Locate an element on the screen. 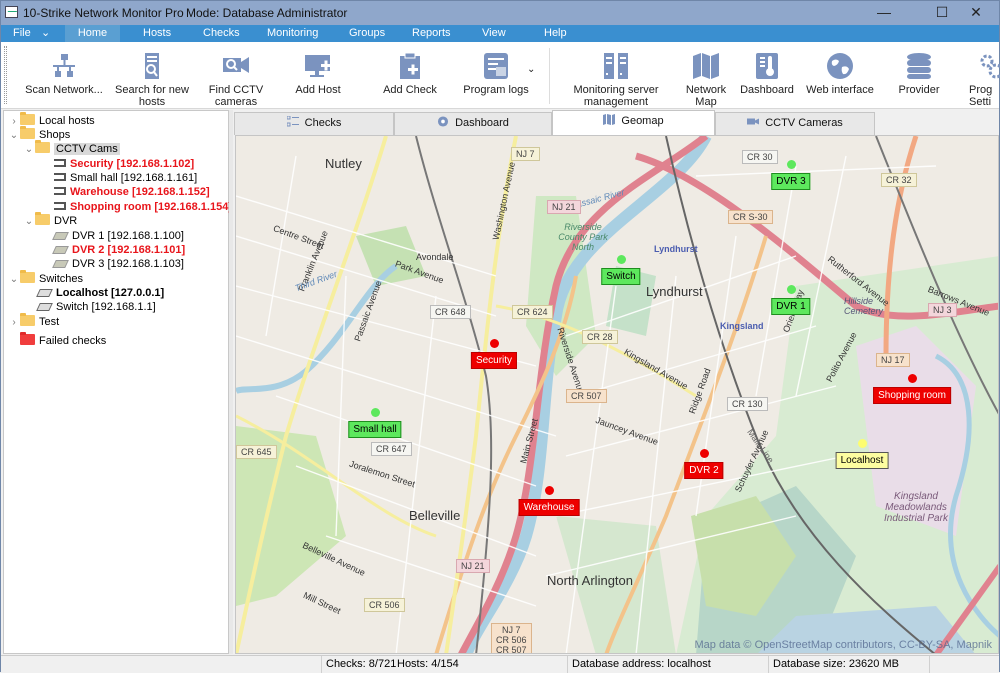 The width and height of the screenshot is (1000, 673). tab-view: View is located at coordinates (494, 33).